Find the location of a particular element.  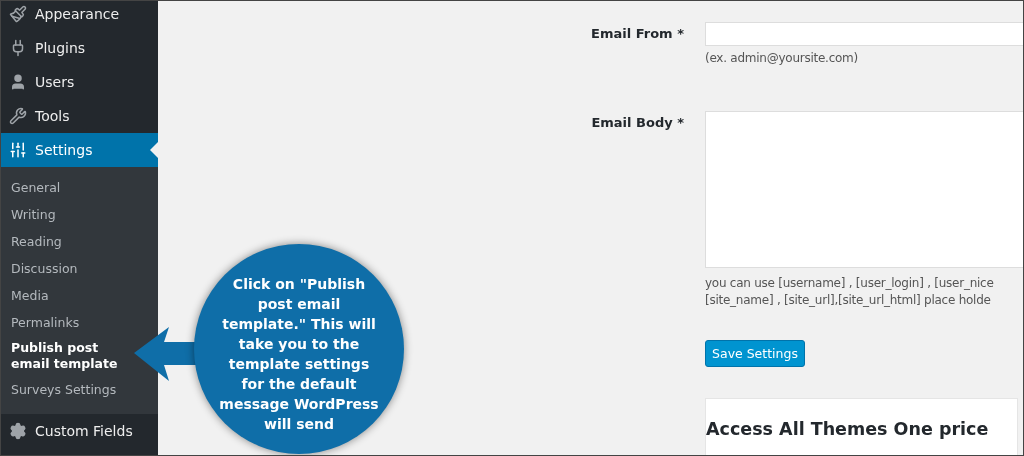

paintbrush-icon is located at coordinates (18, 14).